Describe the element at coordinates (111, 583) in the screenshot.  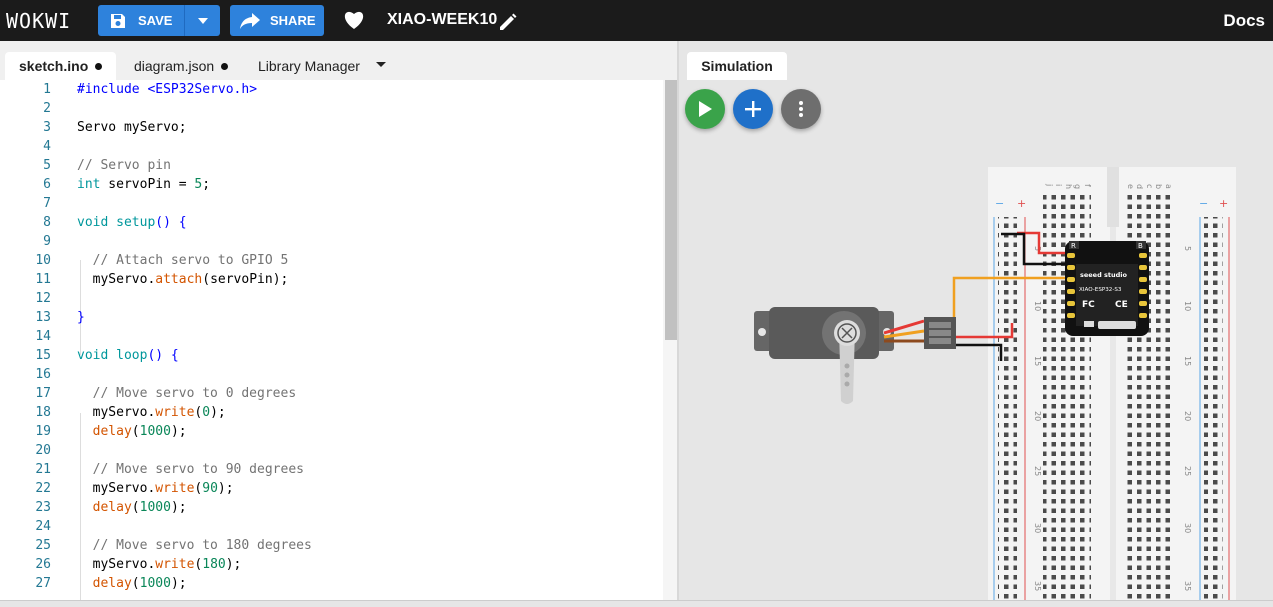
I see `code-line: 27 delay(1000);` at that location.